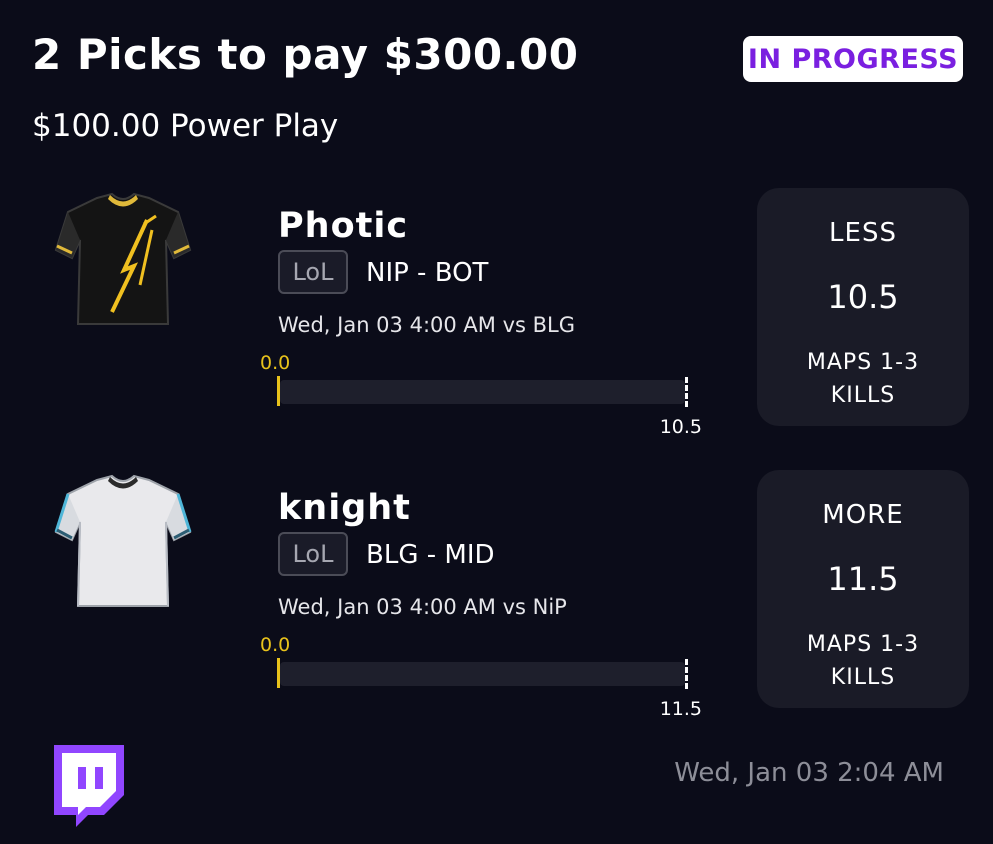 This screenshot has width=993, height=844. What do you see at coordinates (185, 126) in the screenshot?
I see `entry-subtitle: $100.00 Power Play` at bounding box center [185, 126].